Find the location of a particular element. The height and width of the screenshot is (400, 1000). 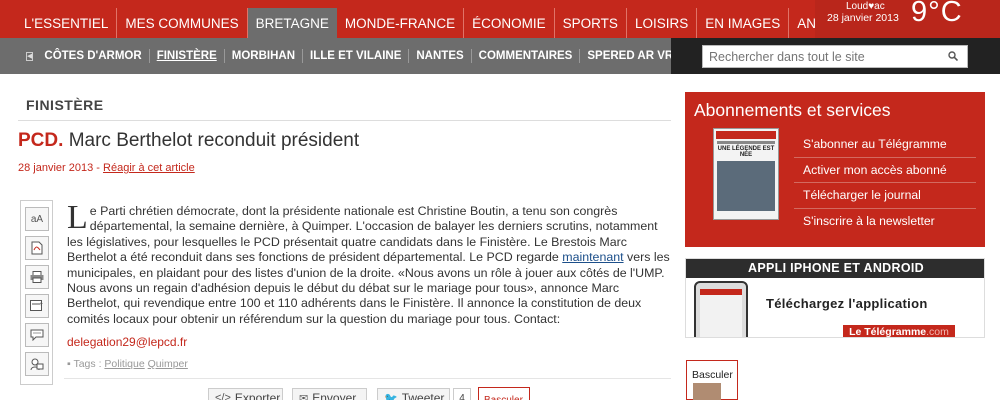

article-tools: aA + is located at coordinates (36, 292).